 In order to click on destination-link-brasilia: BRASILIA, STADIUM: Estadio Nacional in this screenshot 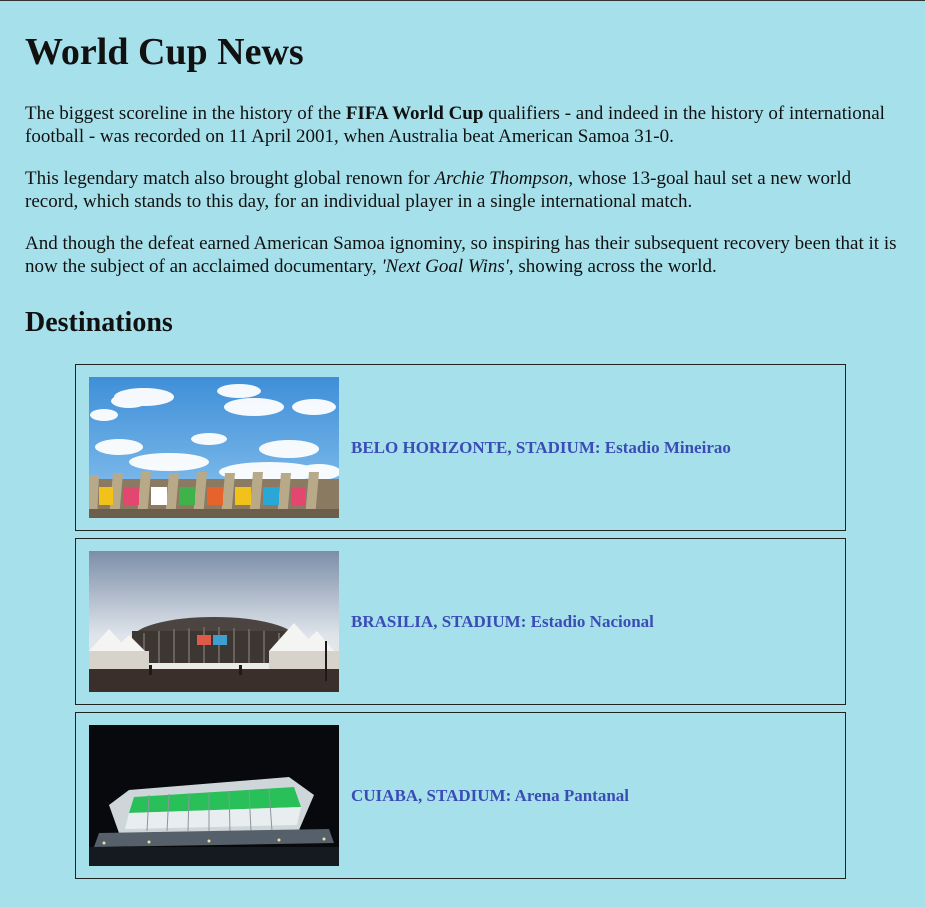, I will do `click(502, 621)`.